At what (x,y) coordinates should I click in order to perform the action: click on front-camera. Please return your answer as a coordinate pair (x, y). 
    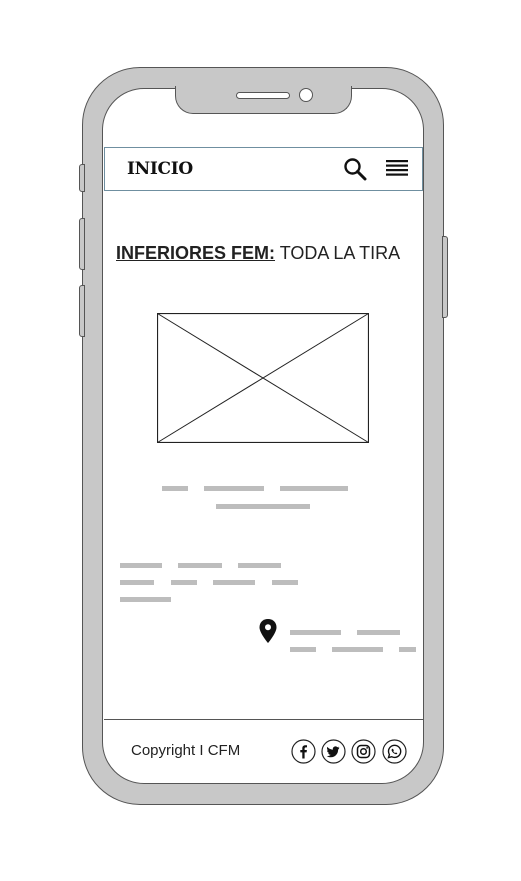
    Looking at the image, I should click on (306, 95).